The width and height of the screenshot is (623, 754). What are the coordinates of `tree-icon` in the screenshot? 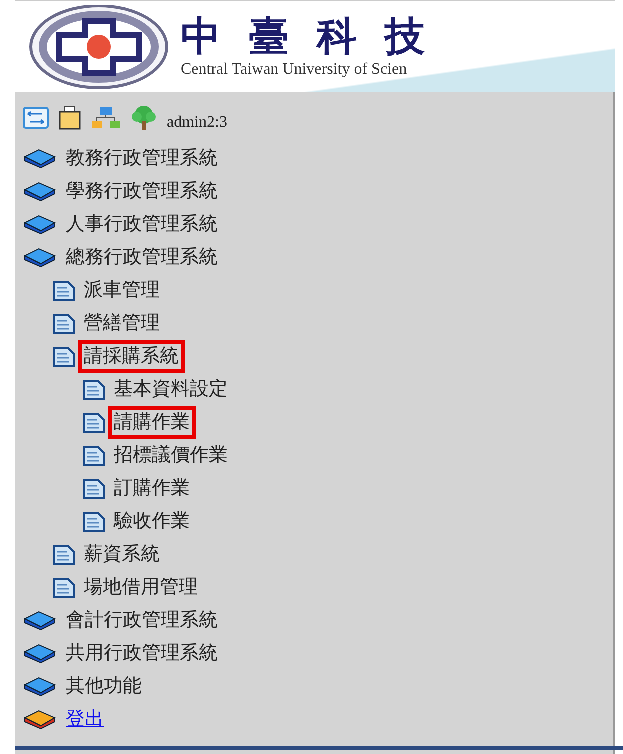 It's located at (144, 118).